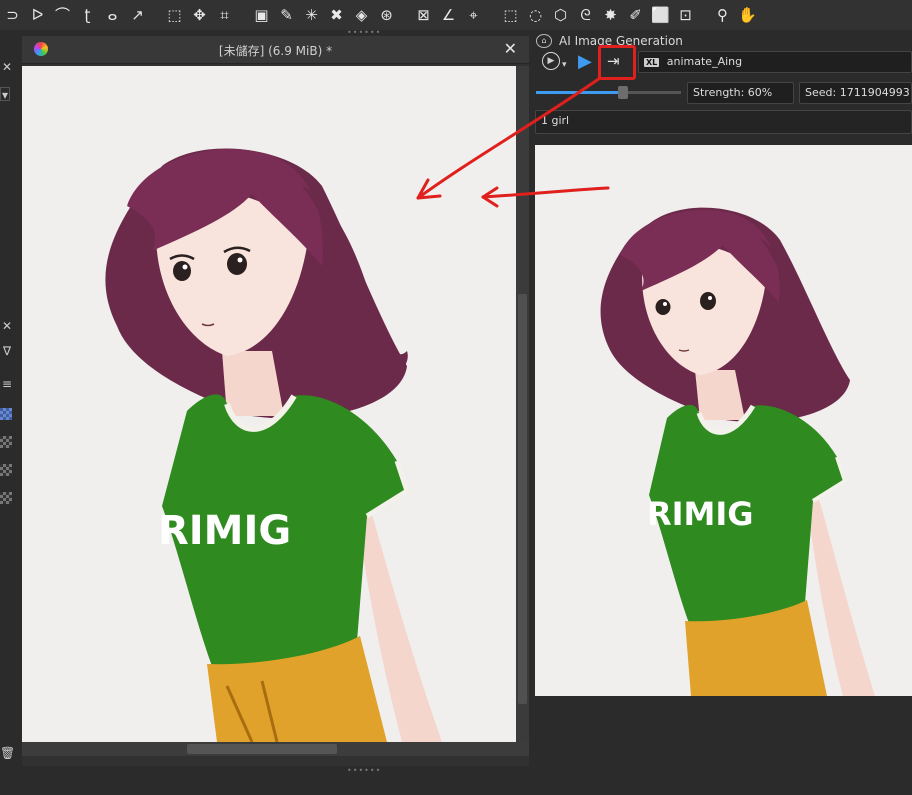 The height and width of the screenshot is (795, 912). I want to click on document-title: [未儲存] (6.9 MiB) *, so click(275, 51).